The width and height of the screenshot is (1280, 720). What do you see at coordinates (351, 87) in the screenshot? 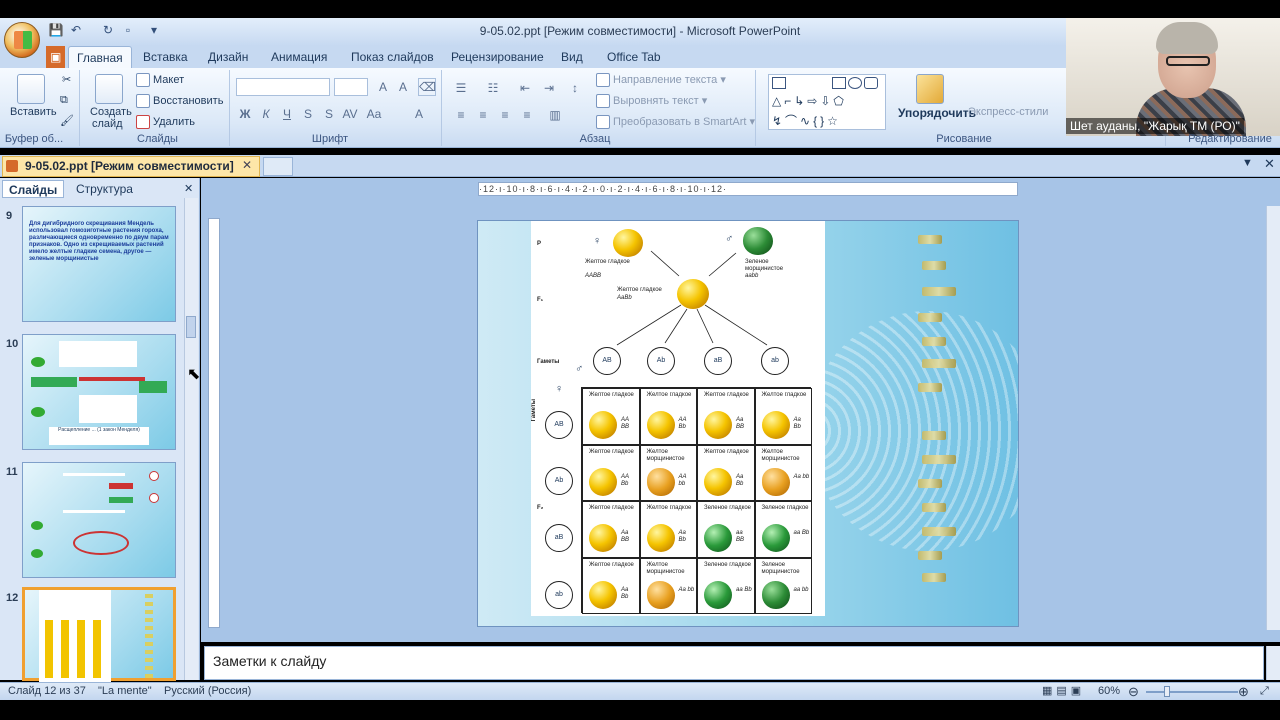
I see `font-size-combo` at bounding box center [351, 87].